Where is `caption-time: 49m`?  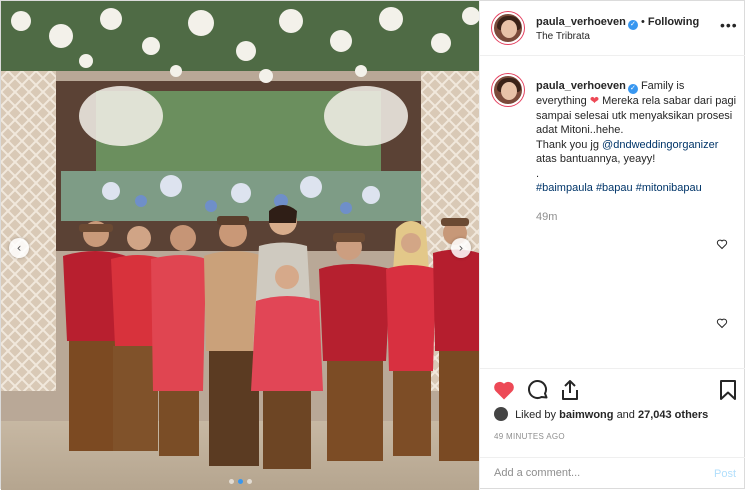 caption-time: 49m is located at coordinates (547, 217).